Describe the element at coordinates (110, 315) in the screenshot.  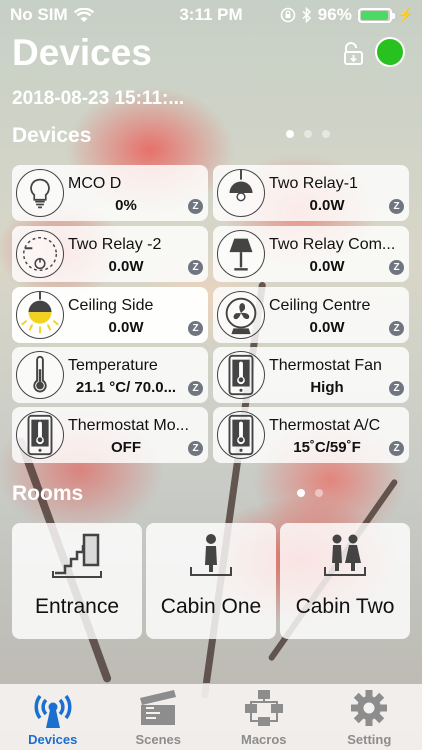
I see `device-card: Ceiling Side 0.0W Z` at that location.